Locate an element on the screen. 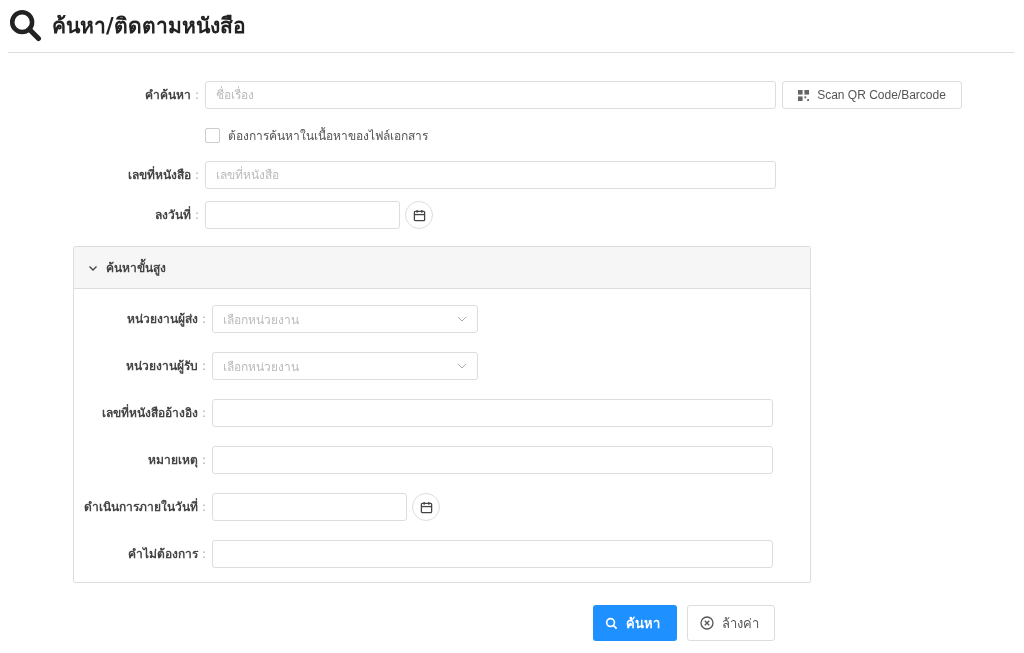 The height and width of the screenshot is (653, 1024). field-label: คำค้นหา is located at coordinates (167, 95).